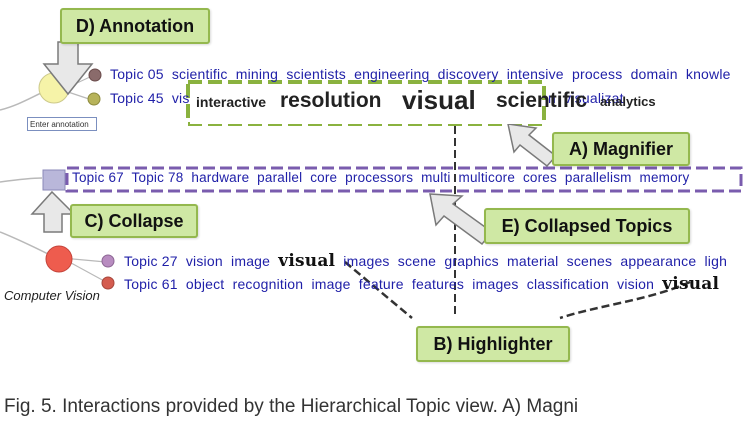 This screenshot has width=752, height=423. Describe the element at coordinates (621, 149) in the screenshot. I see `magnifier-label: A) Magnifier` at that location.